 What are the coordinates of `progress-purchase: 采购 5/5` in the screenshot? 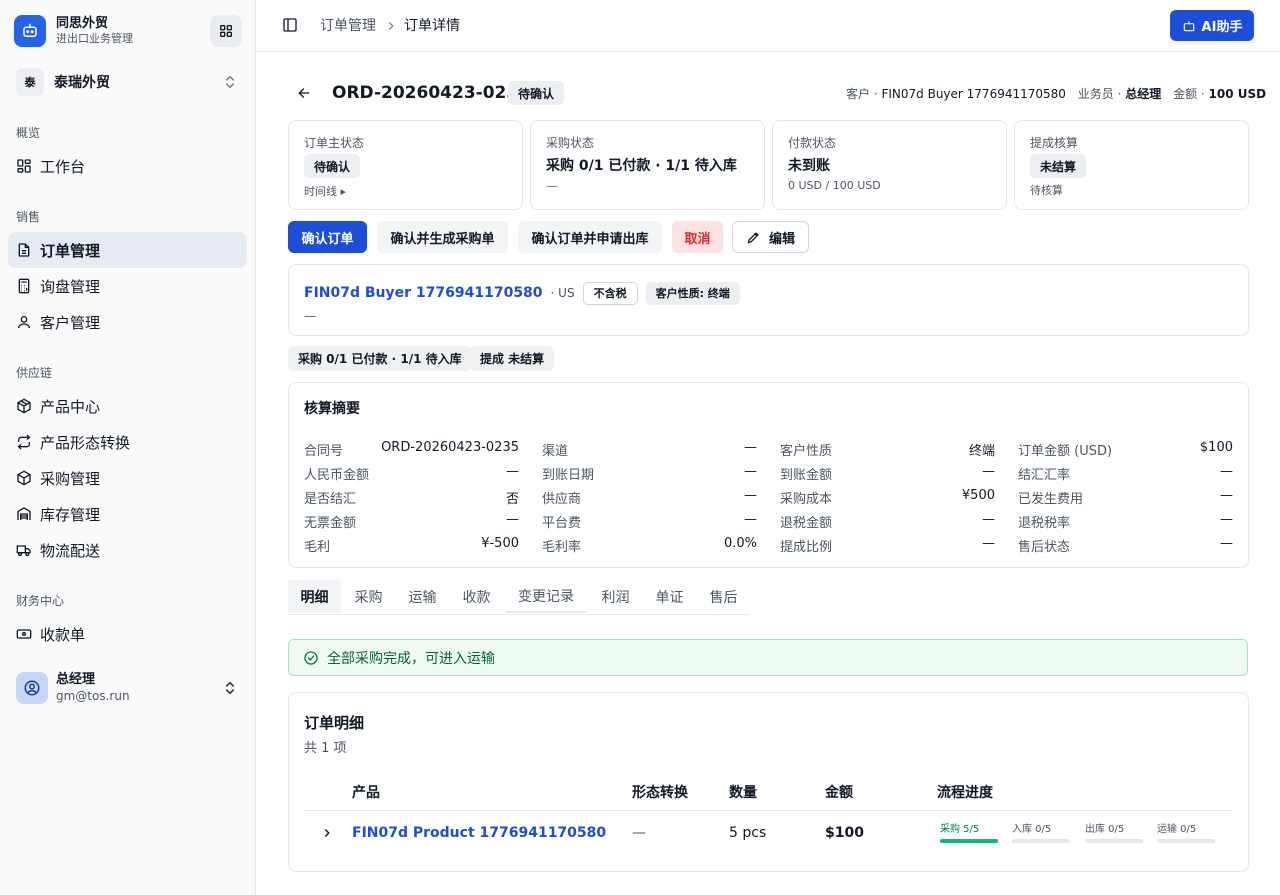 It's located at (970, 833).